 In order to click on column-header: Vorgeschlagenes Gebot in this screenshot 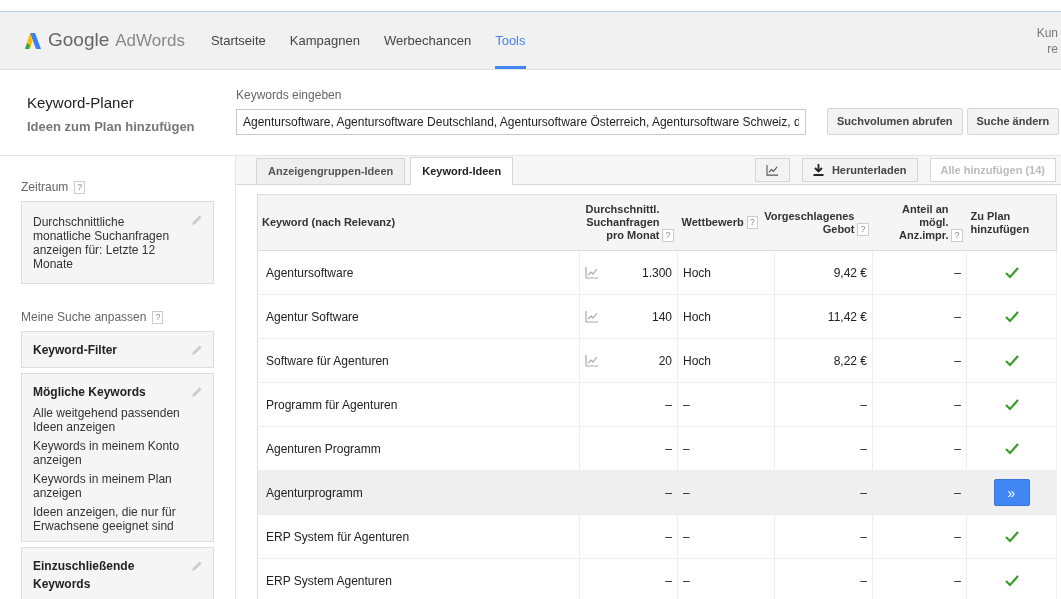, I will do `click(809, 222)`.